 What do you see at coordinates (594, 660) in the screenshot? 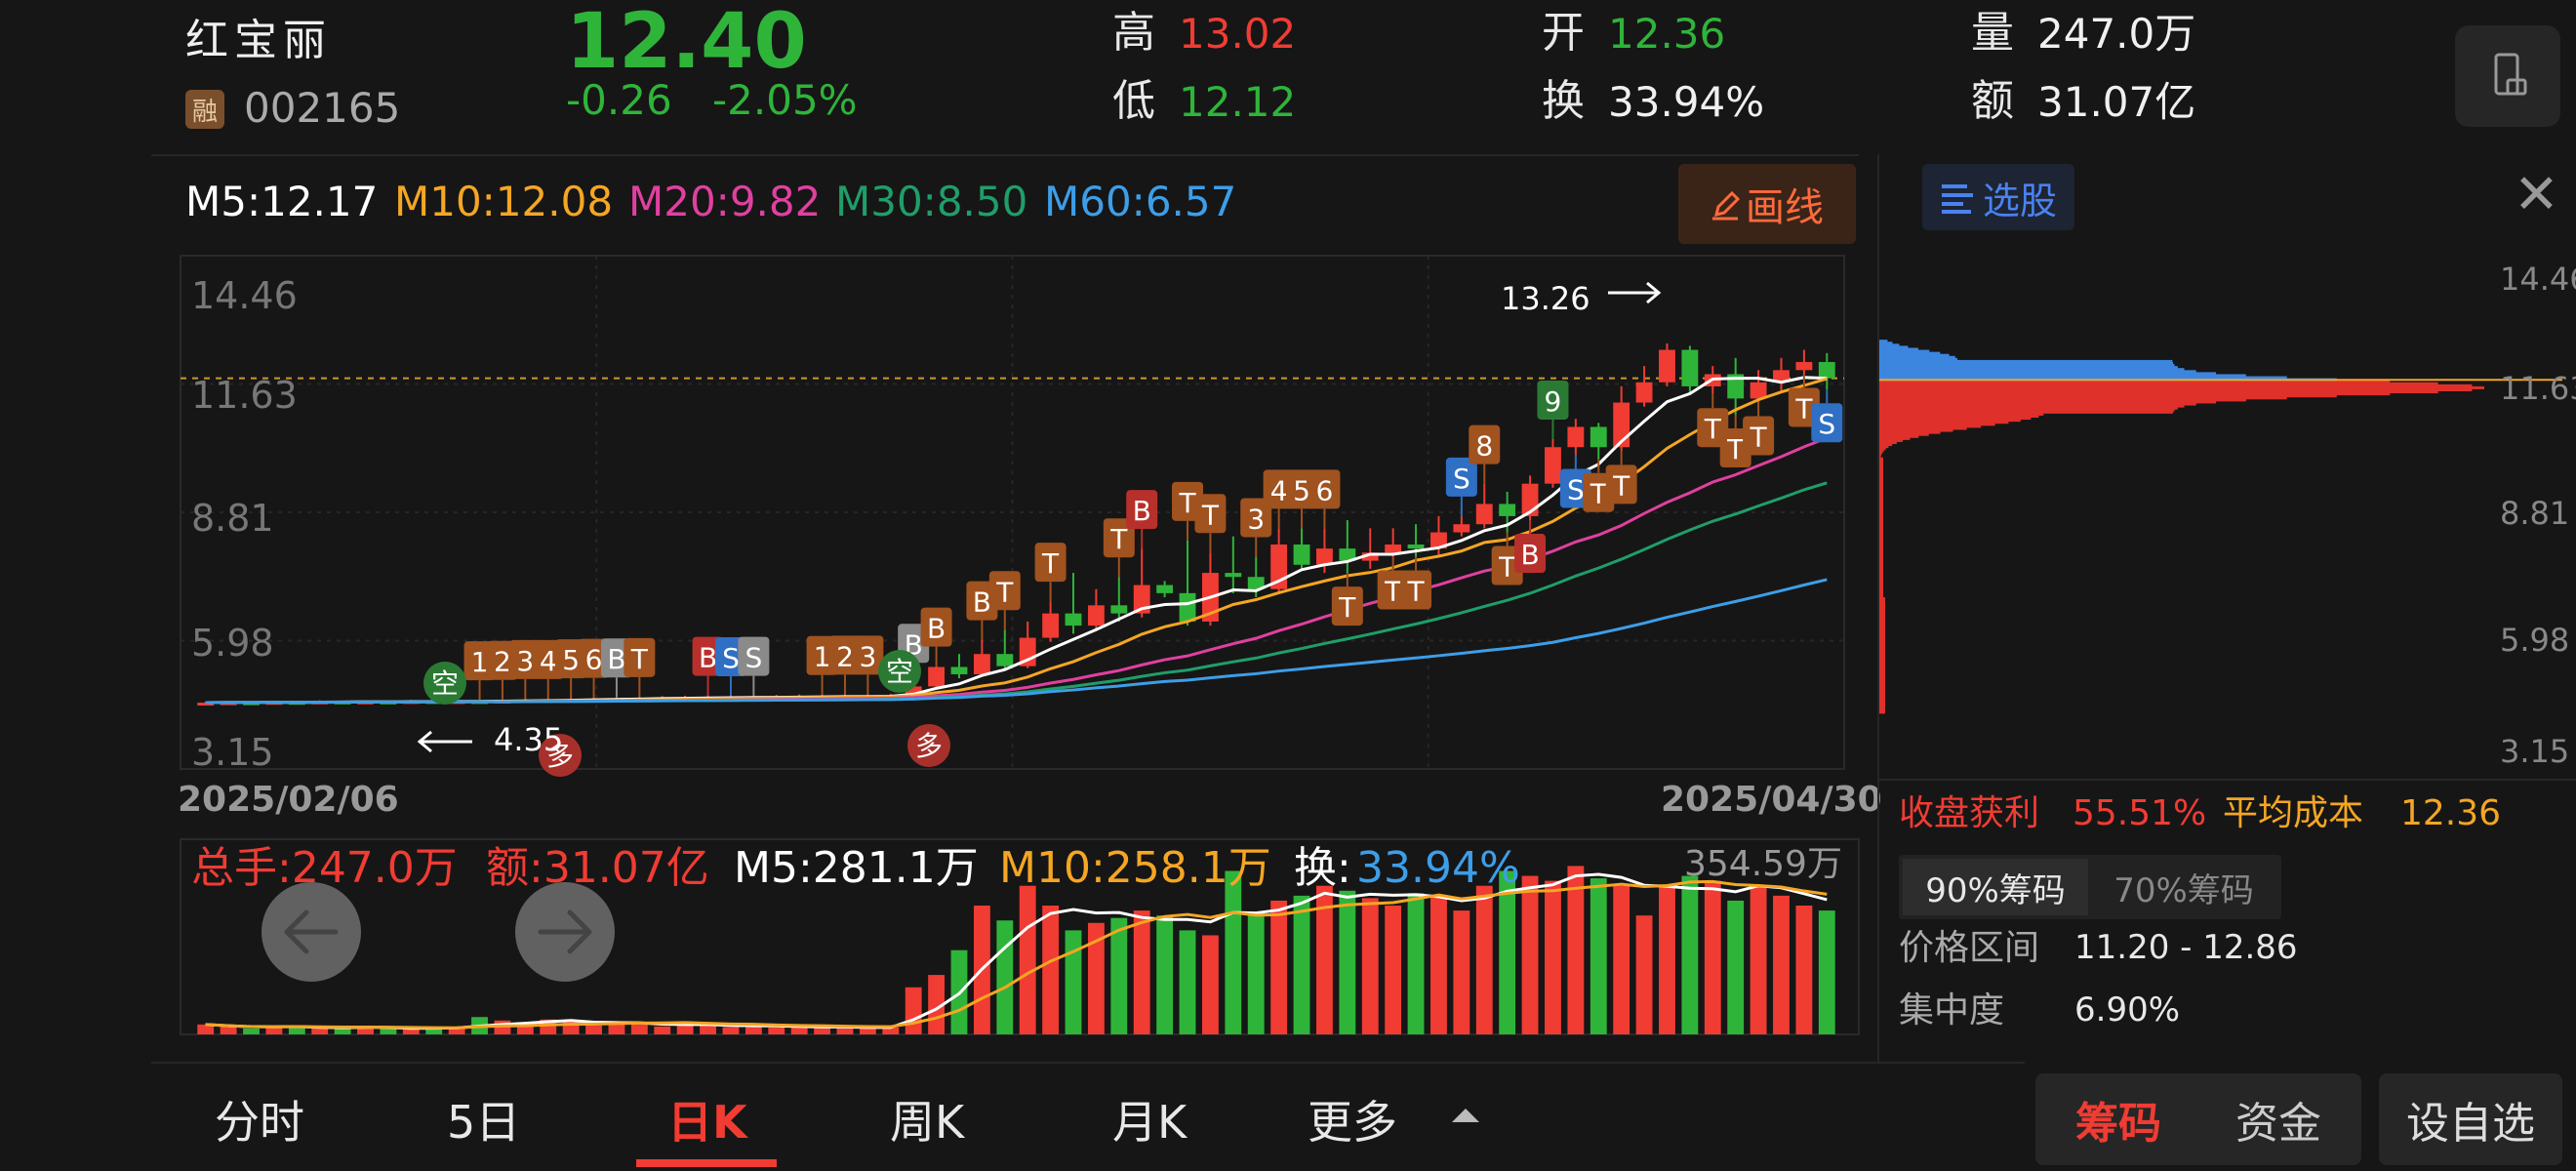
I see `count-tag-label: 6` at bounding box center [594, 660].